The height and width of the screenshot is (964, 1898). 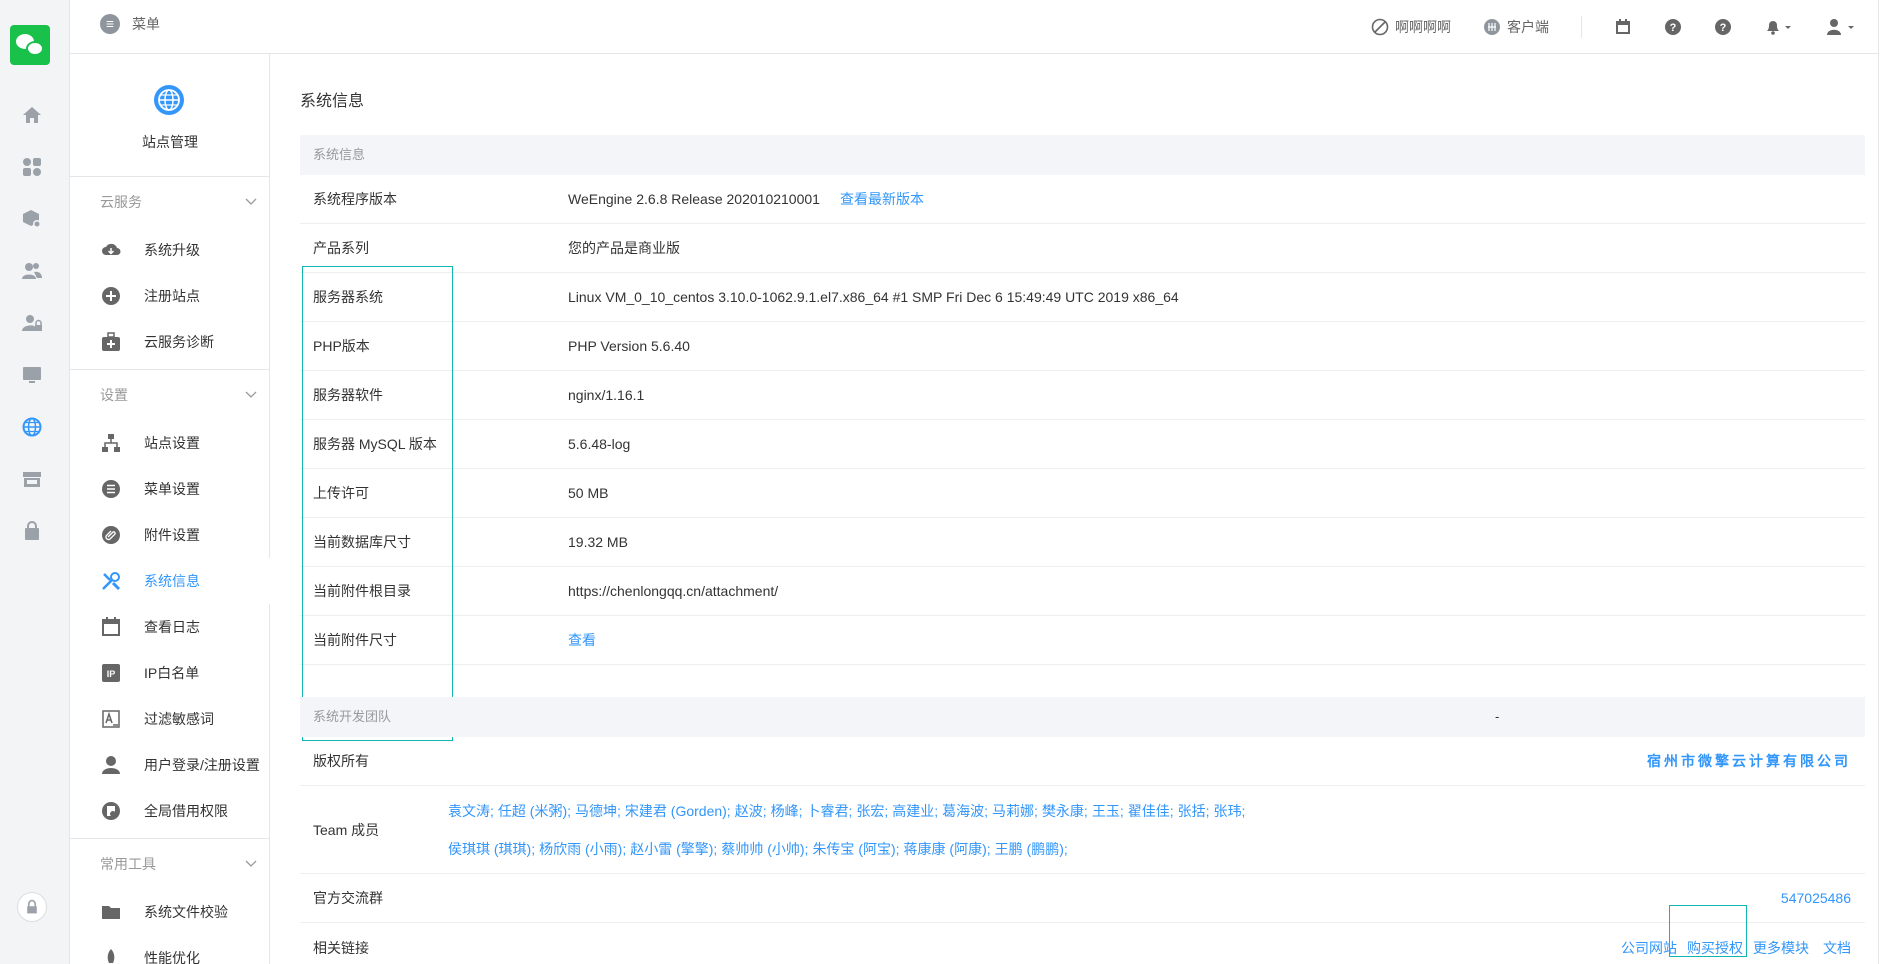 What do you see at coordinates (169, 765) in the screenshot?
I see `menu-item-user-login-settings: 用户登录/注册设置` at bounding box center [169, 765].